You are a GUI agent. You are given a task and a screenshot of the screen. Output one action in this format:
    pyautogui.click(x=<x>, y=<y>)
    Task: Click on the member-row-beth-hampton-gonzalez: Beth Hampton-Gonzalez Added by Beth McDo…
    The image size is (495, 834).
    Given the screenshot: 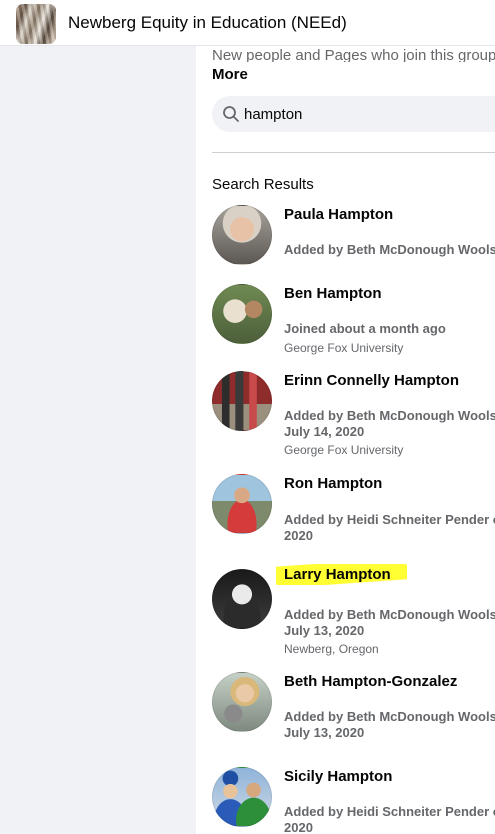 What is the action you would take?
    pyautogui.click(x=353, y=712)
    